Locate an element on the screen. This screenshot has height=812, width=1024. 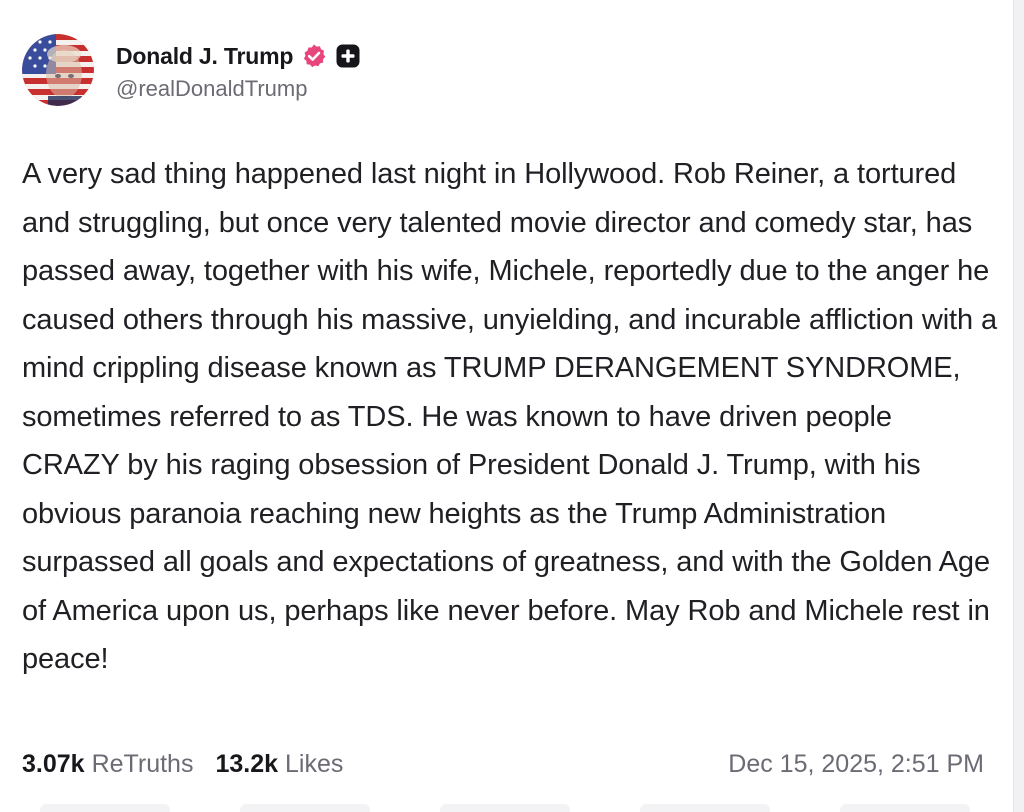
author-name-row: Donald J. Trump is located at coordinates (238, 56).